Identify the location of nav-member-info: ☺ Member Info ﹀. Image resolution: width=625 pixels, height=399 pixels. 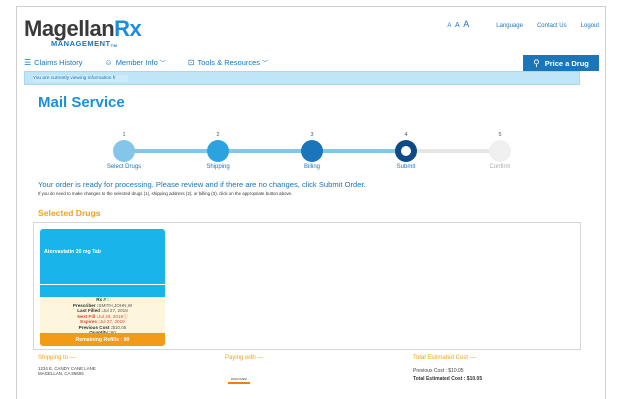
(135, 62).